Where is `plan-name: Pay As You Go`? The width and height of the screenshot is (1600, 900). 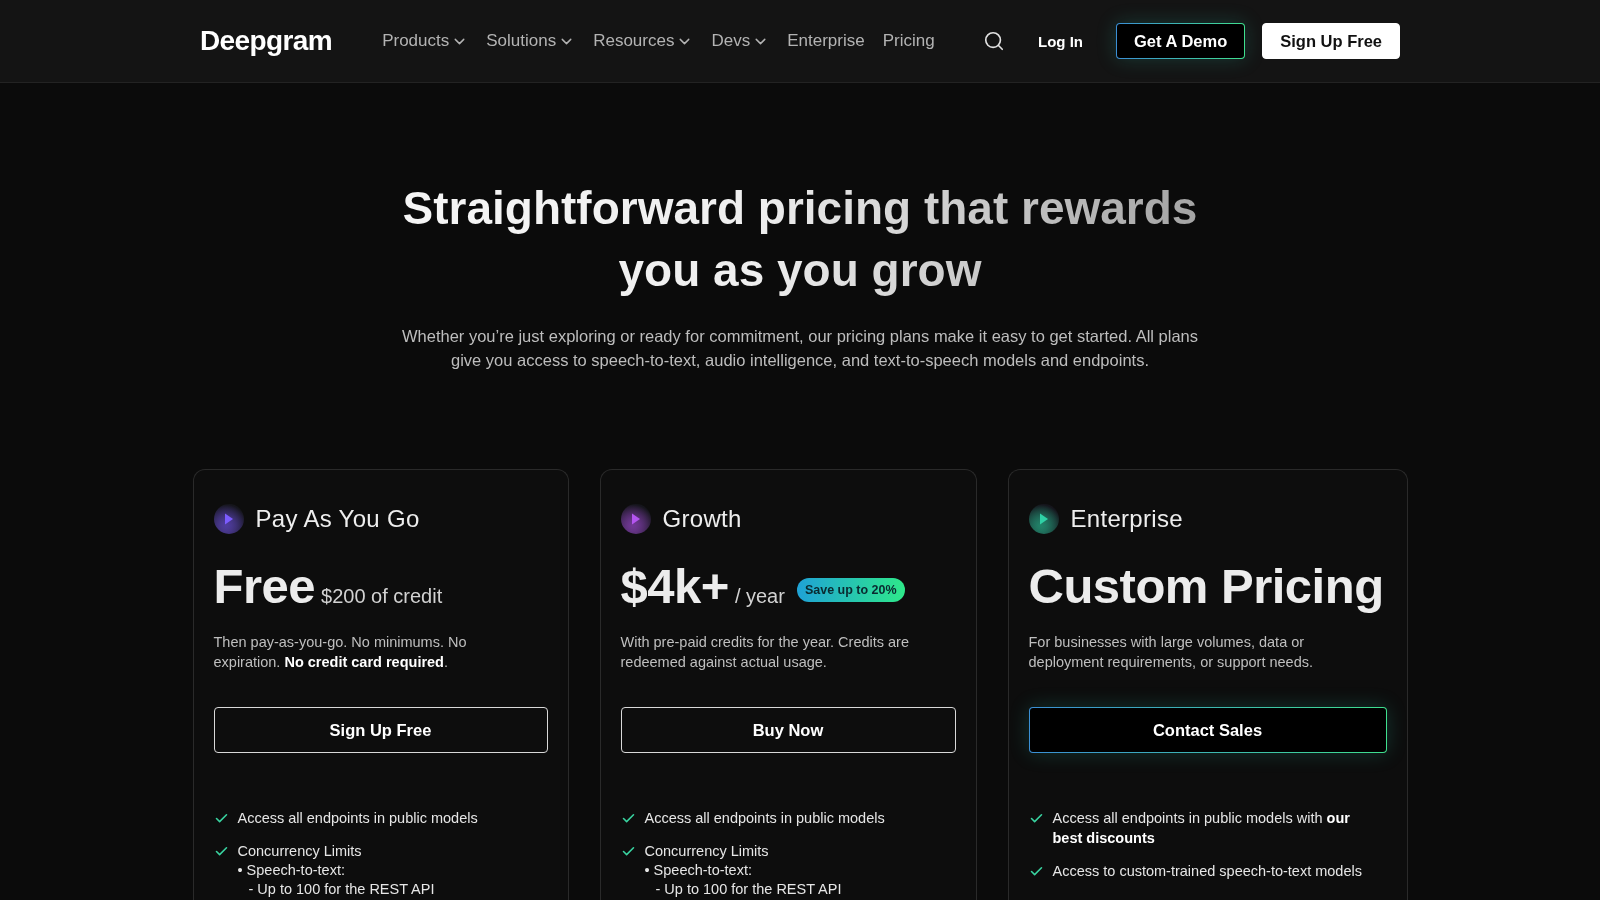 plan-name: Pay As You Go is located at coordinates (337, 519).